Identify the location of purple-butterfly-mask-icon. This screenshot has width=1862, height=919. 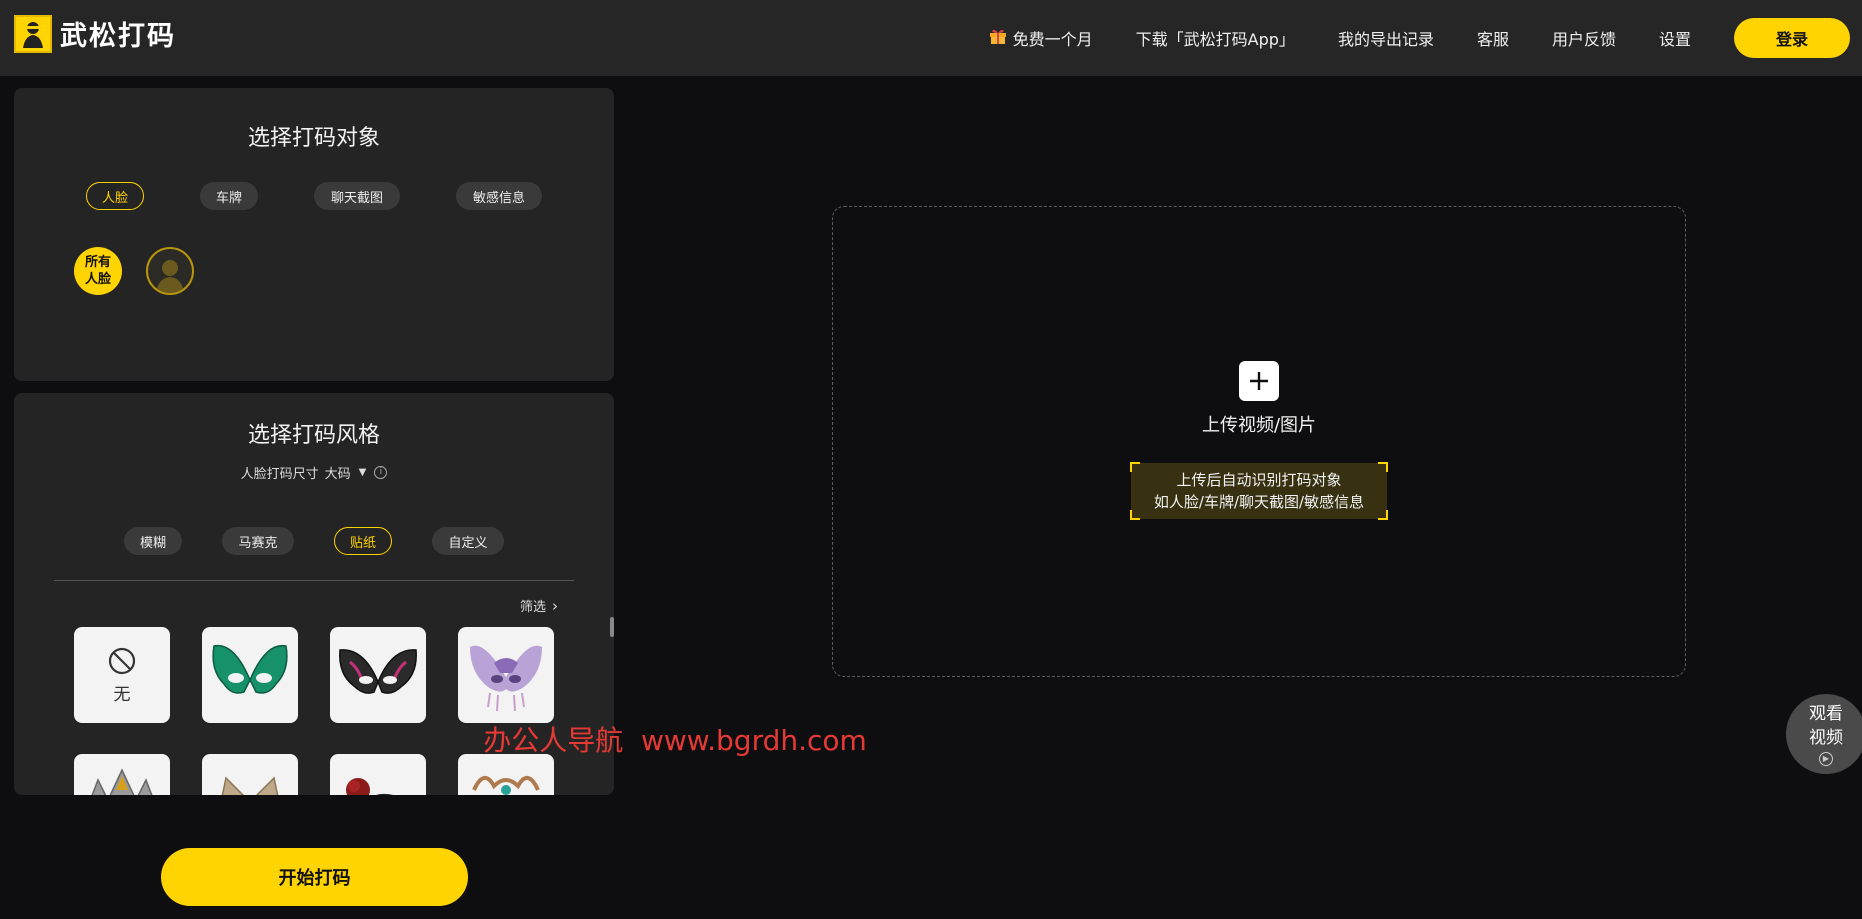
(506, 678).